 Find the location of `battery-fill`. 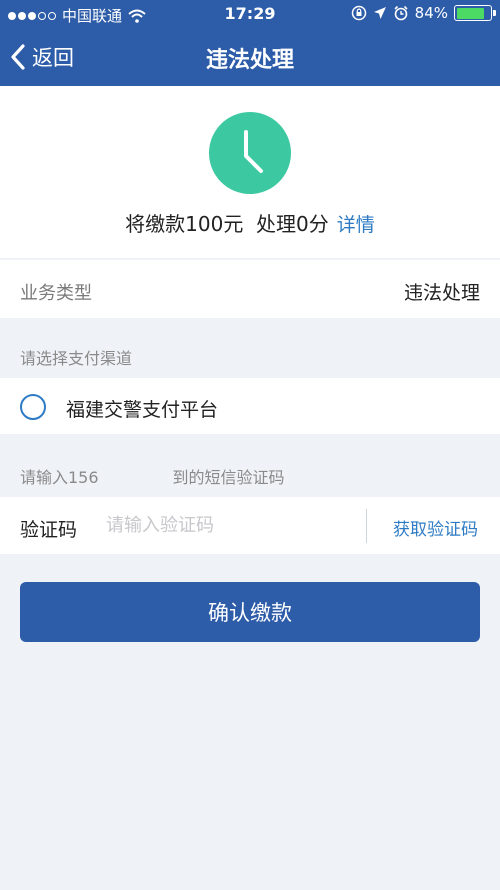

battery-fill is located at coordinates (470, 13).